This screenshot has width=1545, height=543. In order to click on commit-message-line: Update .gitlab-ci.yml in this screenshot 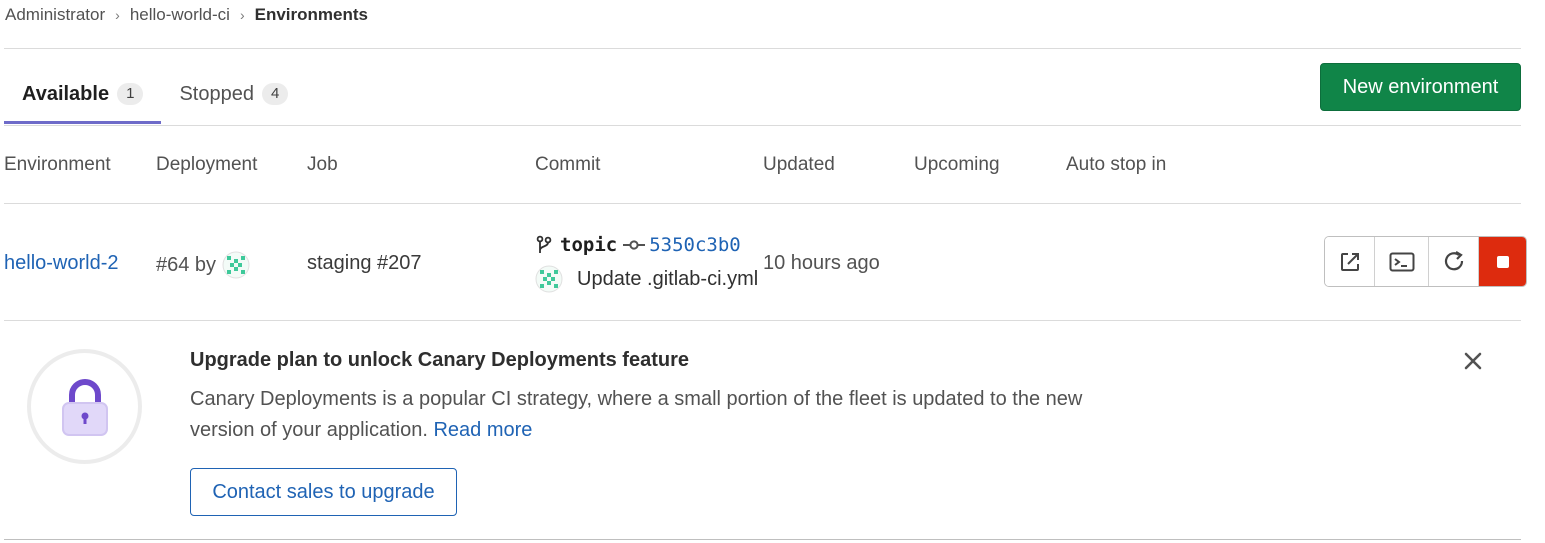, I will do `click(646, 279)`.